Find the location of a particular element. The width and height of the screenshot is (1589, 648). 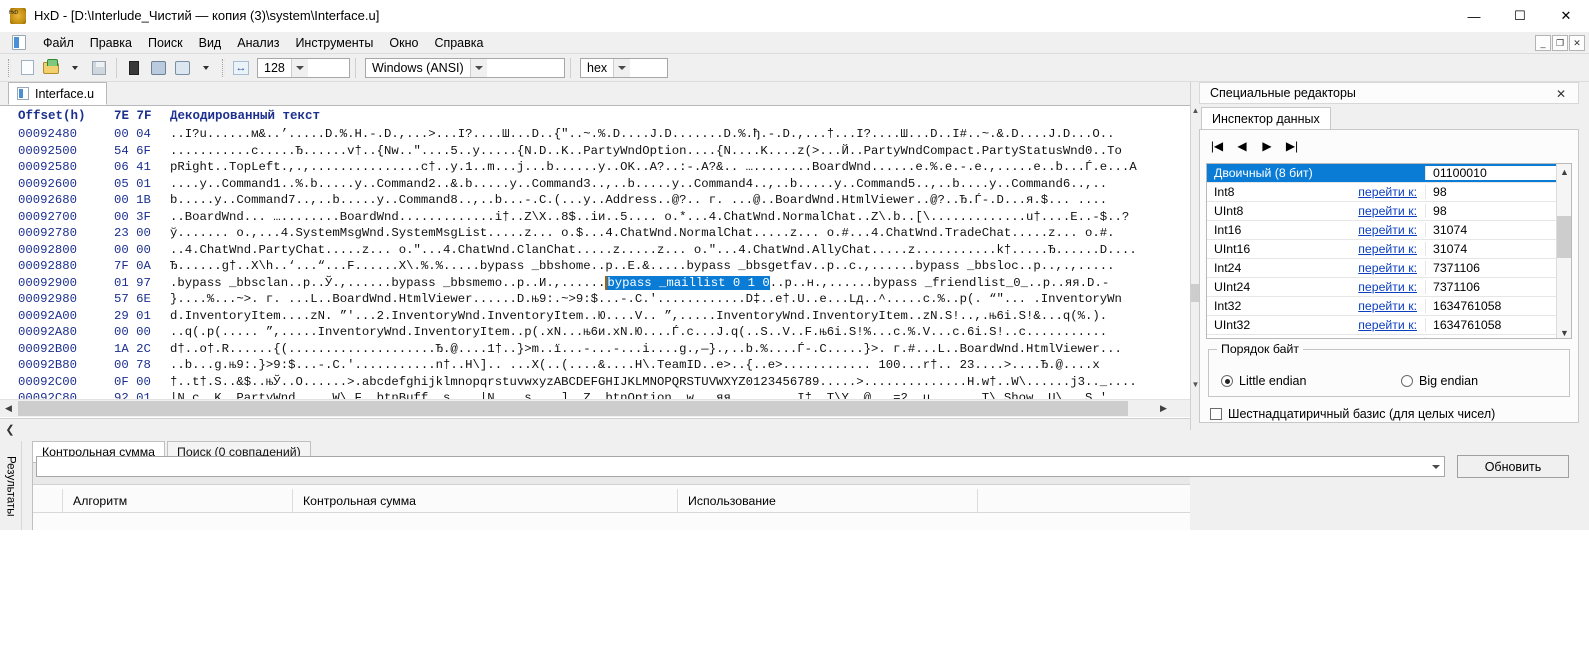

data-inspector-row: Int32 перейти к: 1634761058 is located at coordinates (1389, 306).